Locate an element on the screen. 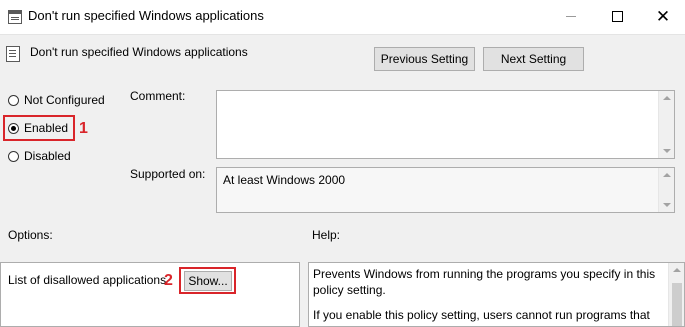 This screenshot has height=327, width=685. annotation-box-show is located at coordinates (207, 280).